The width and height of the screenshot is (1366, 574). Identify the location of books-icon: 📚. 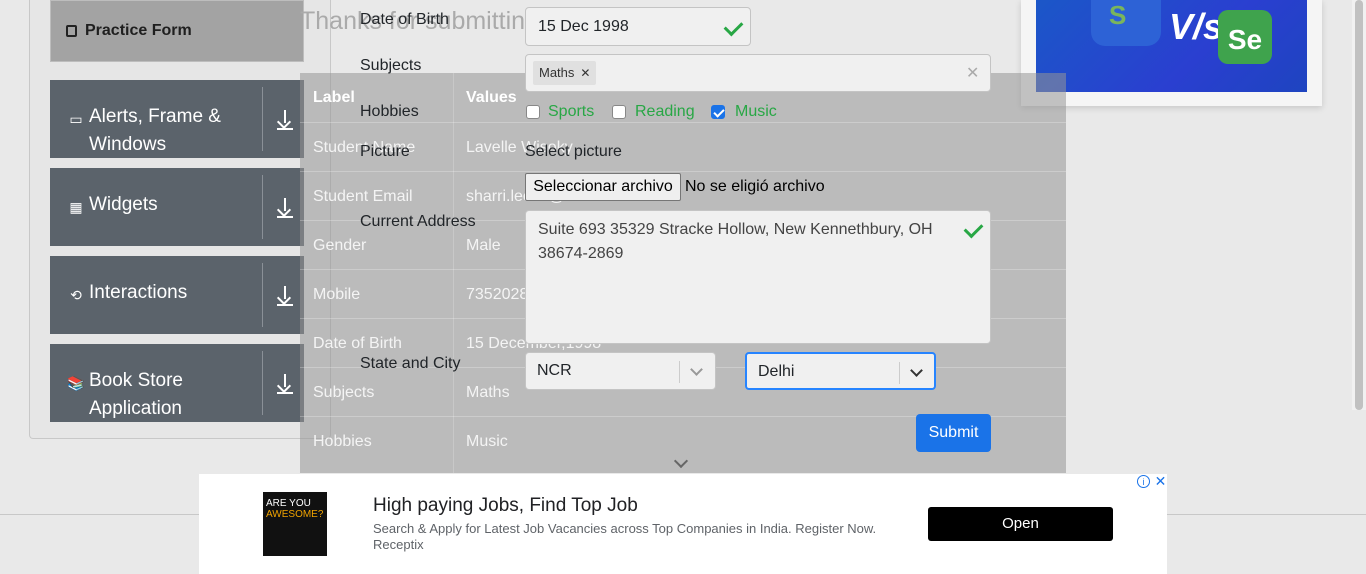
(76, 383).